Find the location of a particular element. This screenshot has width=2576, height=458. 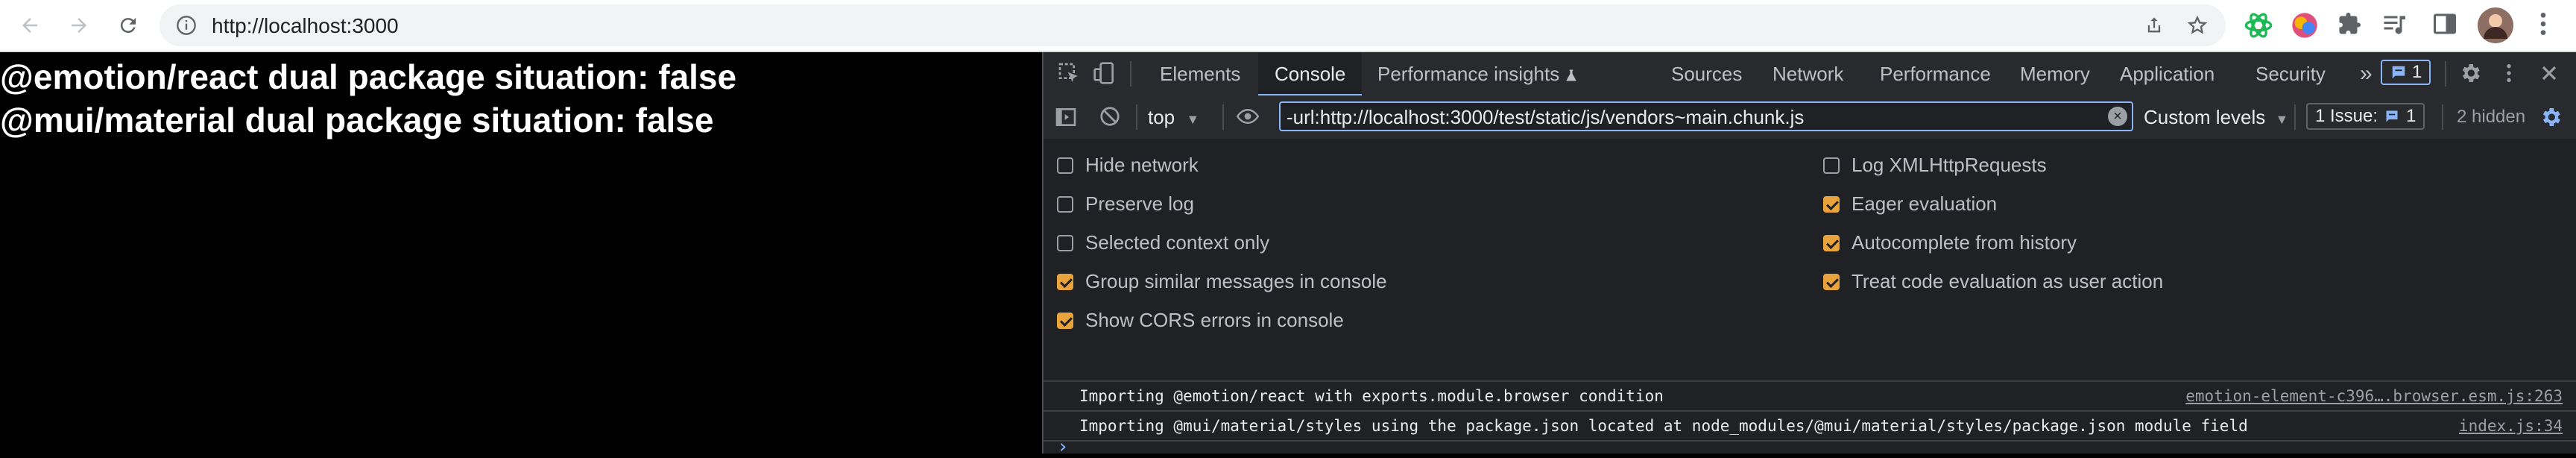

inspect-icon is located at coordinates (1068, 72).